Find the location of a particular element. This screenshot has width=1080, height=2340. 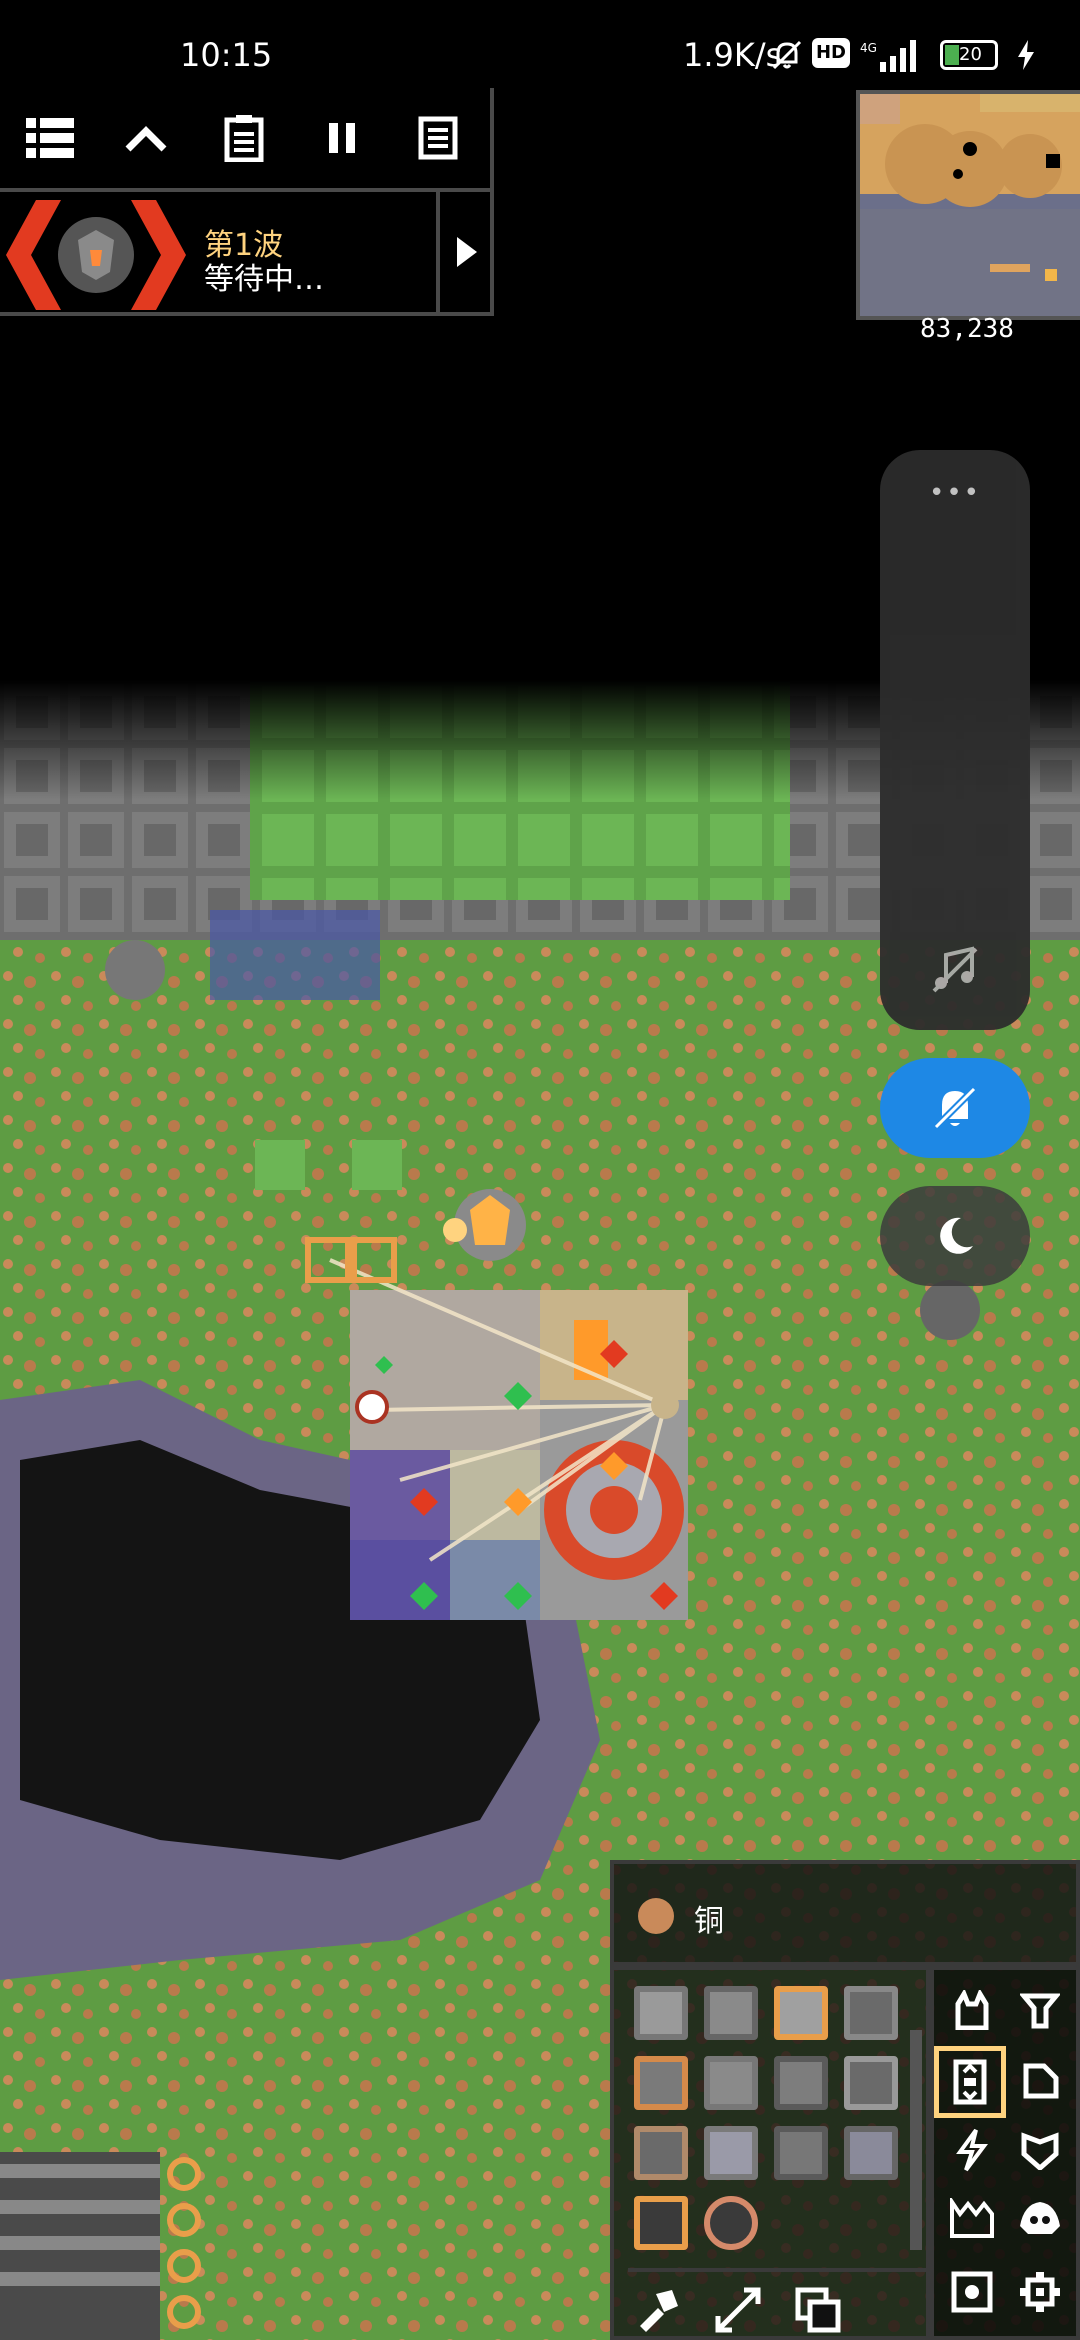

block-phase-wall is located at coordinates (871, 2083).